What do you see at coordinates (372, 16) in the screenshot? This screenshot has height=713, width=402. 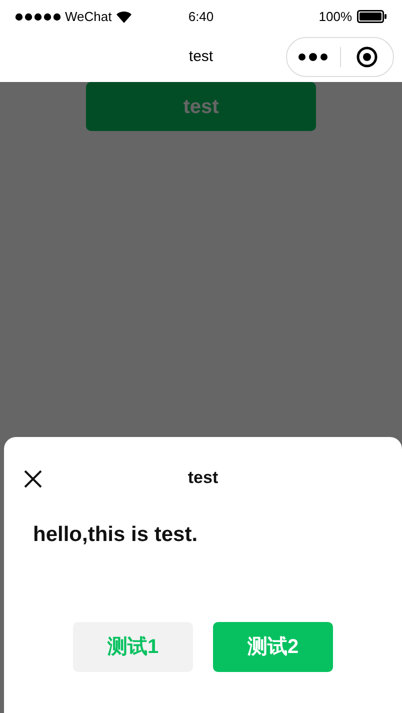 I see `battery-icon` at bounding box center [372, 16].